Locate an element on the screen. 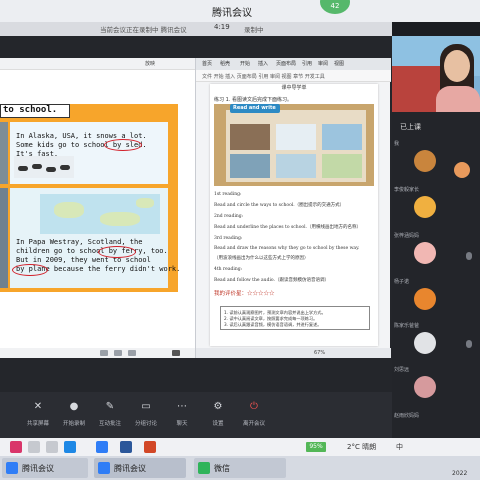  clock-year: 2022 is located at coordinates (460, 473).